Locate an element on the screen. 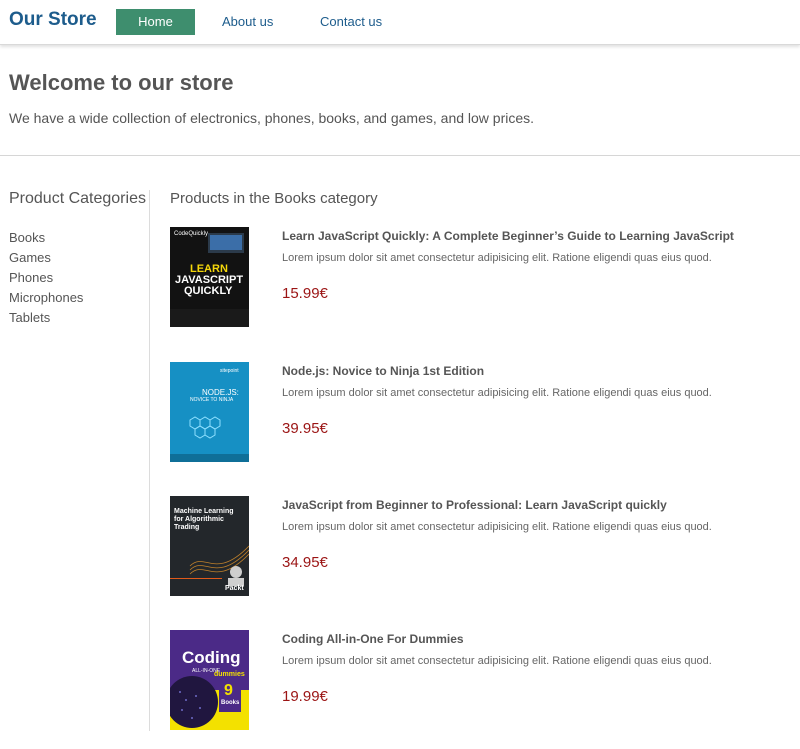  brand-logo: Our Store is located at coordinates (53, 20).